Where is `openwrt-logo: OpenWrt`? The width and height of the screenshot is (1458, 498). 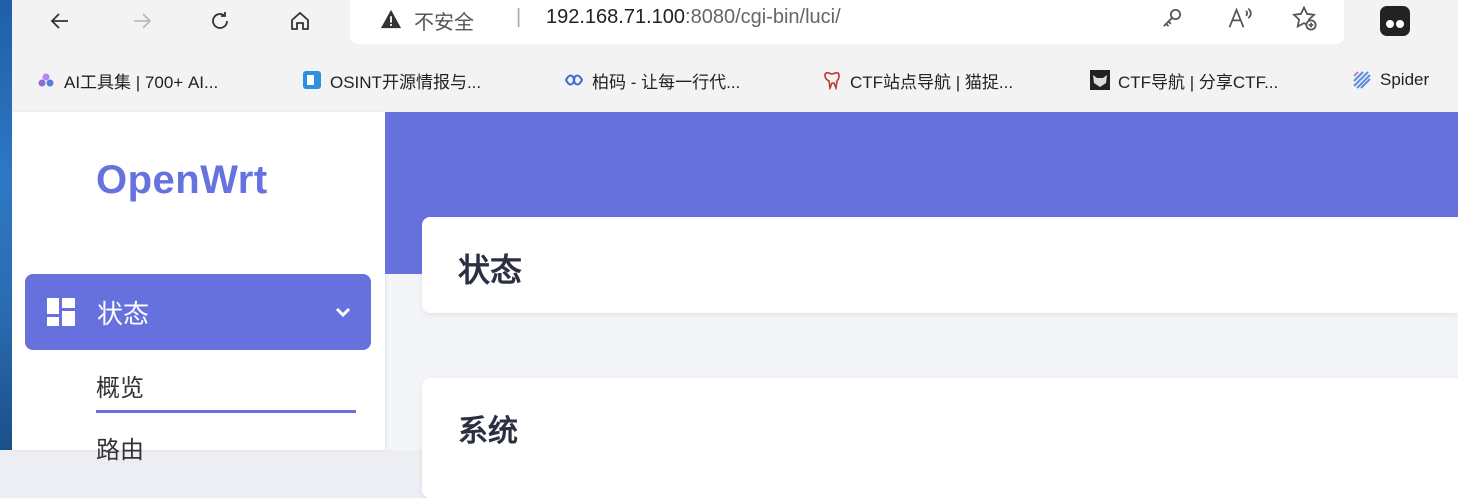
openwrt-logo: OpenWrt is located at coordinates (182, 180).